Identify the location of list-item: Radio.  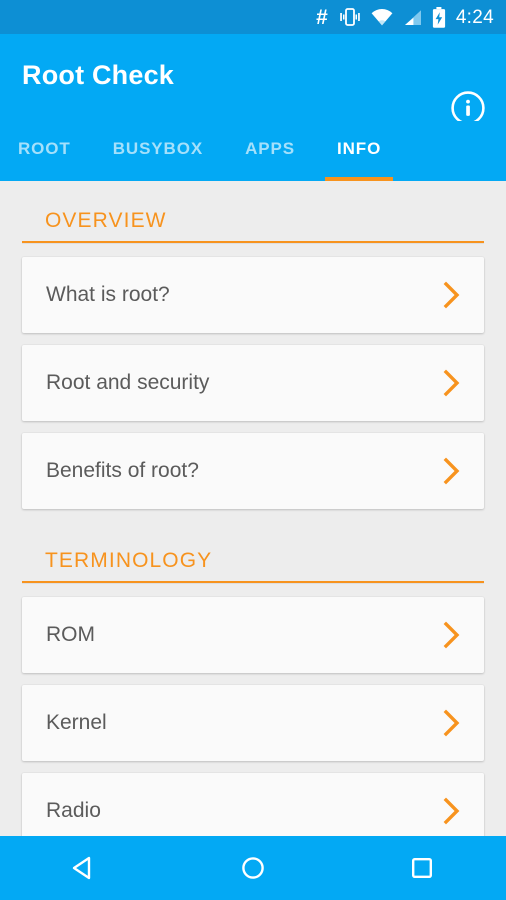
(253, 804).